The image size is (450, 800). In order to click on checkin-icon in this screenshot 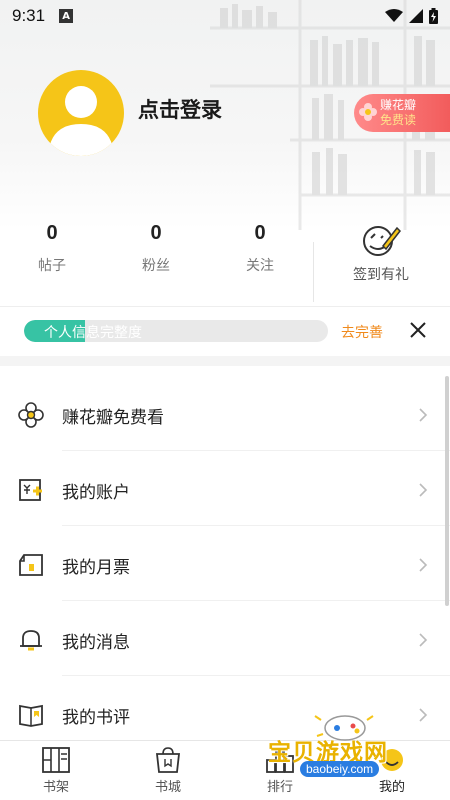, I will do `click(382, 241)`.